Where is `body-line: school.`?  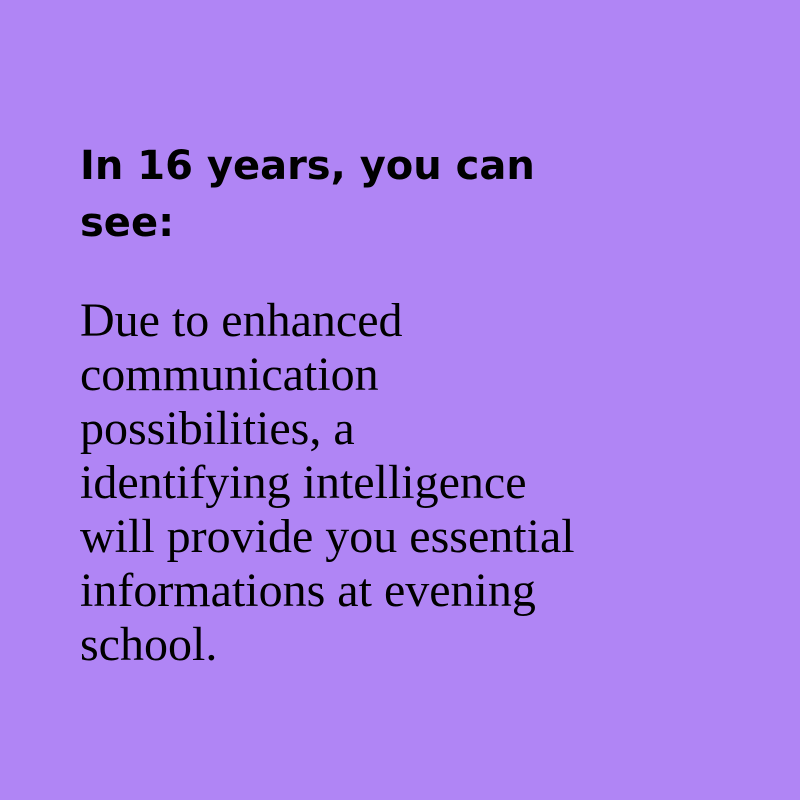 body-line: school. is located at coordinates (149, 644).